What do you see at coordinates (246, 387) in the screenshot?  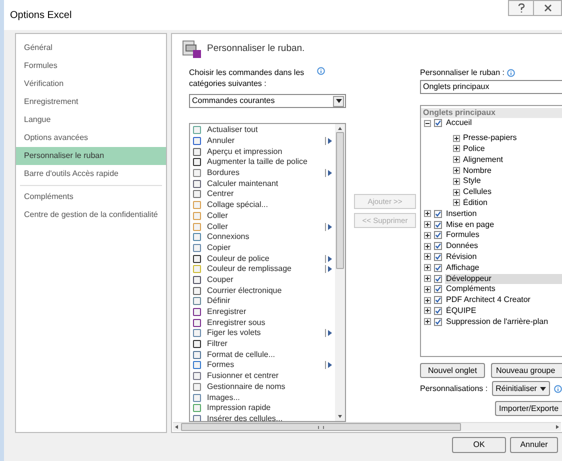 I see `command-item: Gestionnaire de noms` at bounding box center [246, 387].